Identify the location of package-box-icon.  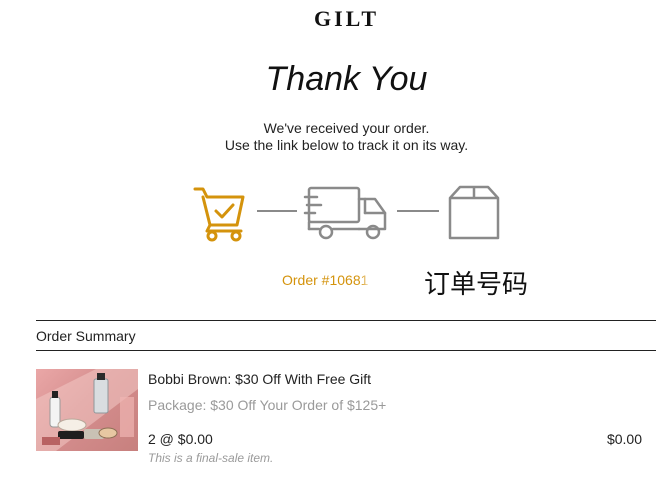
(474, 212).